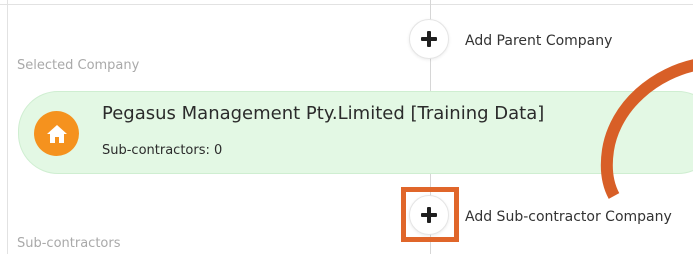 Image resolution: width=693 pixels, height=254 pixels. I want to click on add-parent-company-label: Add Parent Company, so click(538, 41).